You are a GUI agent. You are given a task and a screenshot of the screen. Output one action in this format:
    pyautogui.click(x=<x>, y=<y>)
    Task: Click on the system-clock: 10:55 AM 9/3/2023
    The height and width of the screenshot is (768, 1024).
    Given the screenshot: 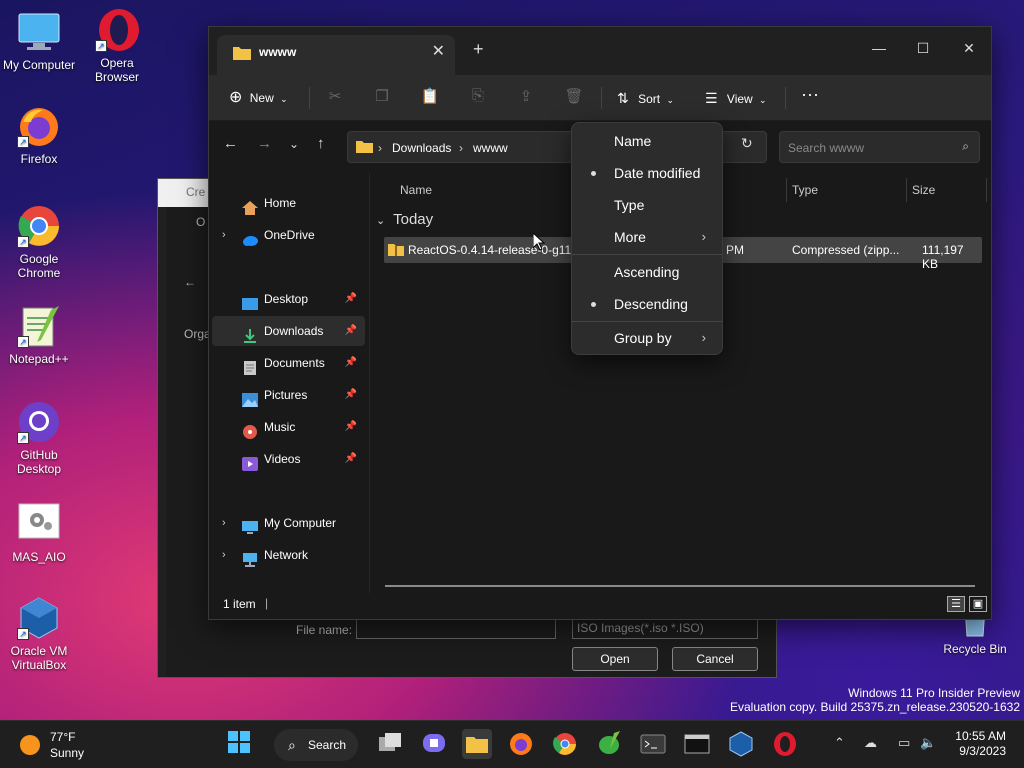 What is the action you would take?
    pyautogui.click(x=980, y=744)
    